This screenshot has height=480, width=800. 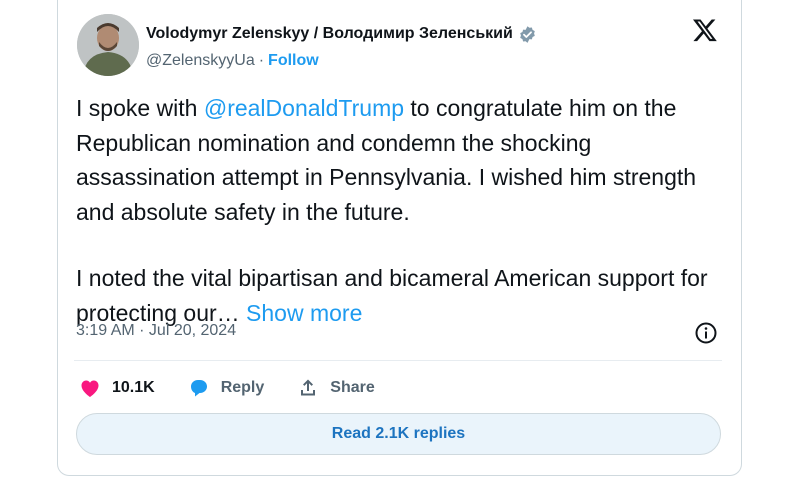 I want to click on share-icon, so click(x=308, y=387).